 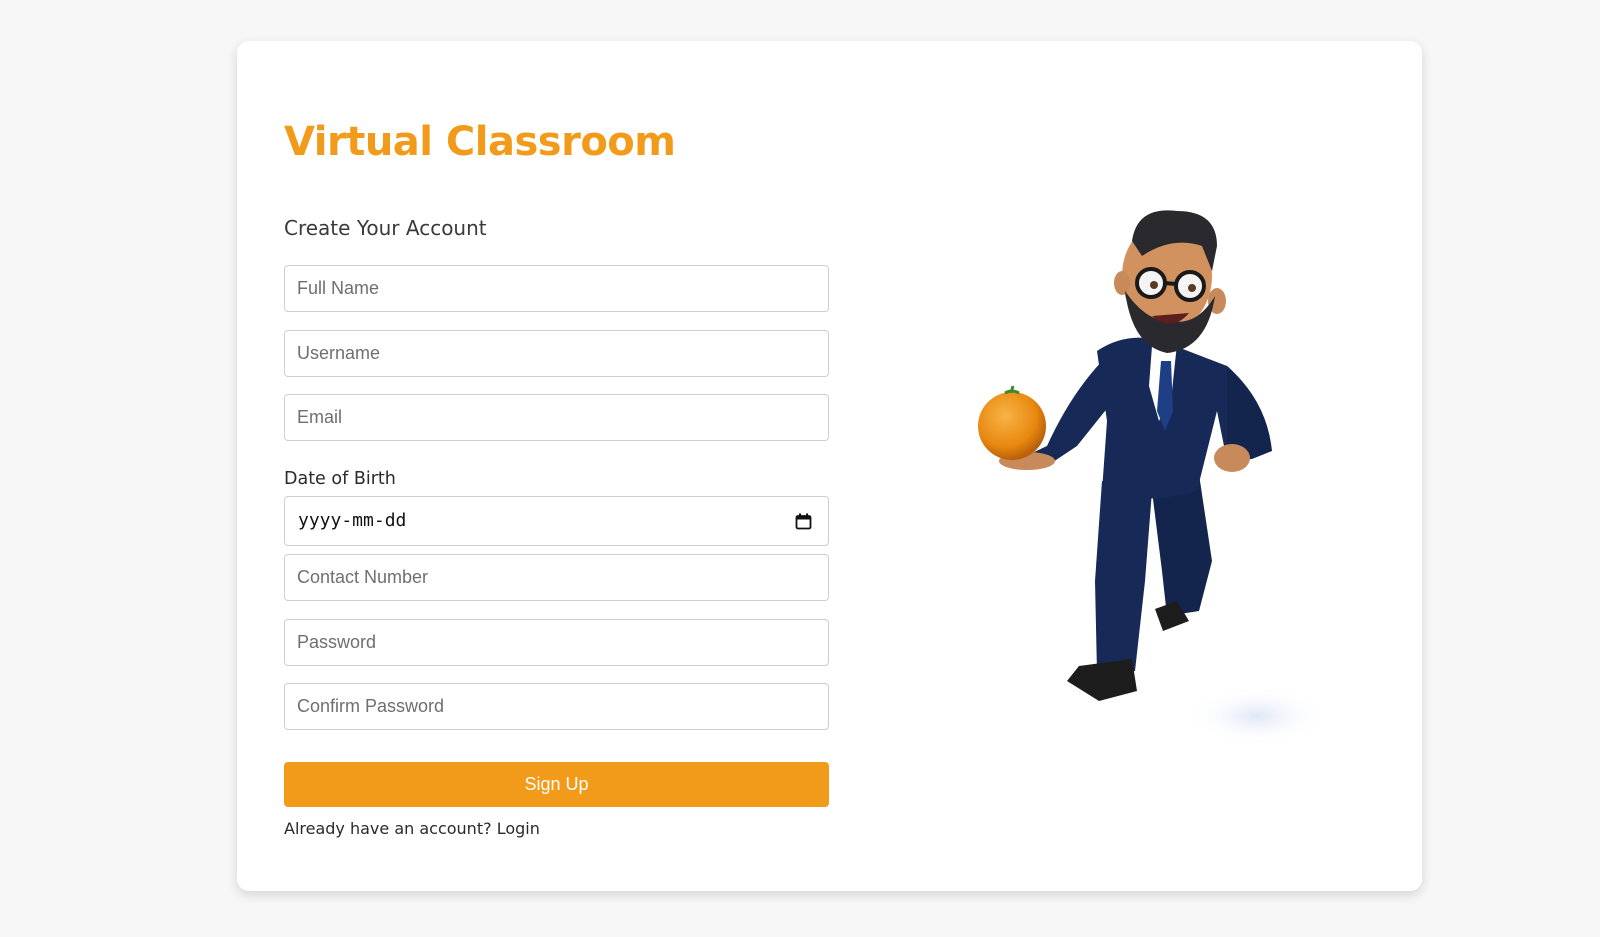 I want to click on app-title: Virtual Classroom, so click(x=480, y=142).